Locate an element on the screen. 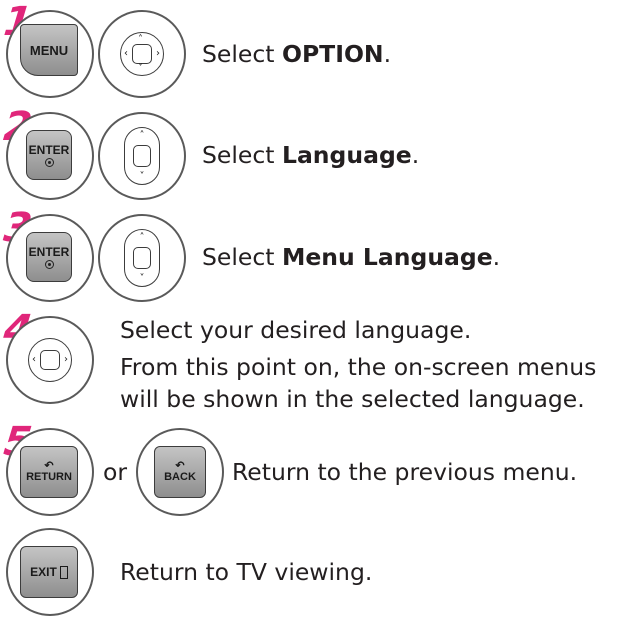 Image resolution: width=637 pixels, height=617 pixels. back-button: ↶ BACK is located at coordinates (180, 472).